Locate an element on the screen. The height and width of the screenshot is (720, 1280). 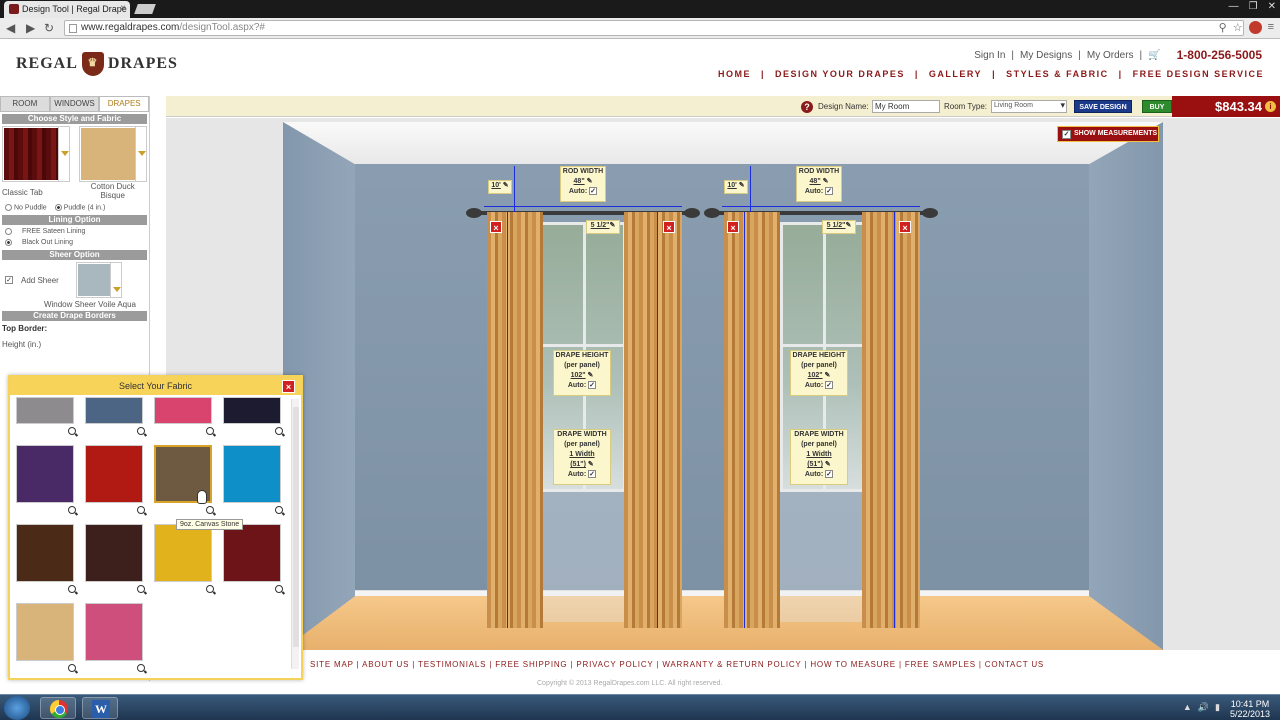
network-icon: ▮ is located at coordinates (1217, 707).